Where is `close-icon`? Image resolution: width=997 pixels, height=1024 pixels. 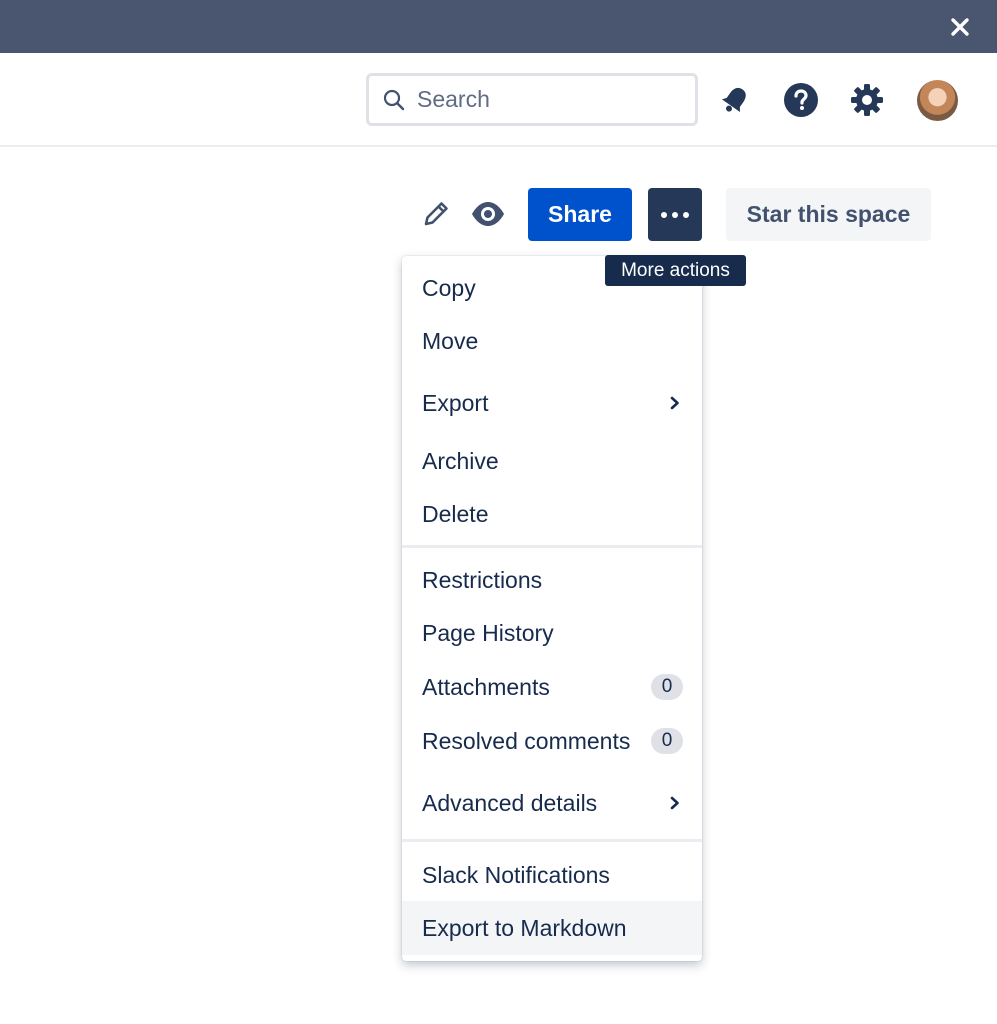
close-icon is located at coordinates (960, 27).